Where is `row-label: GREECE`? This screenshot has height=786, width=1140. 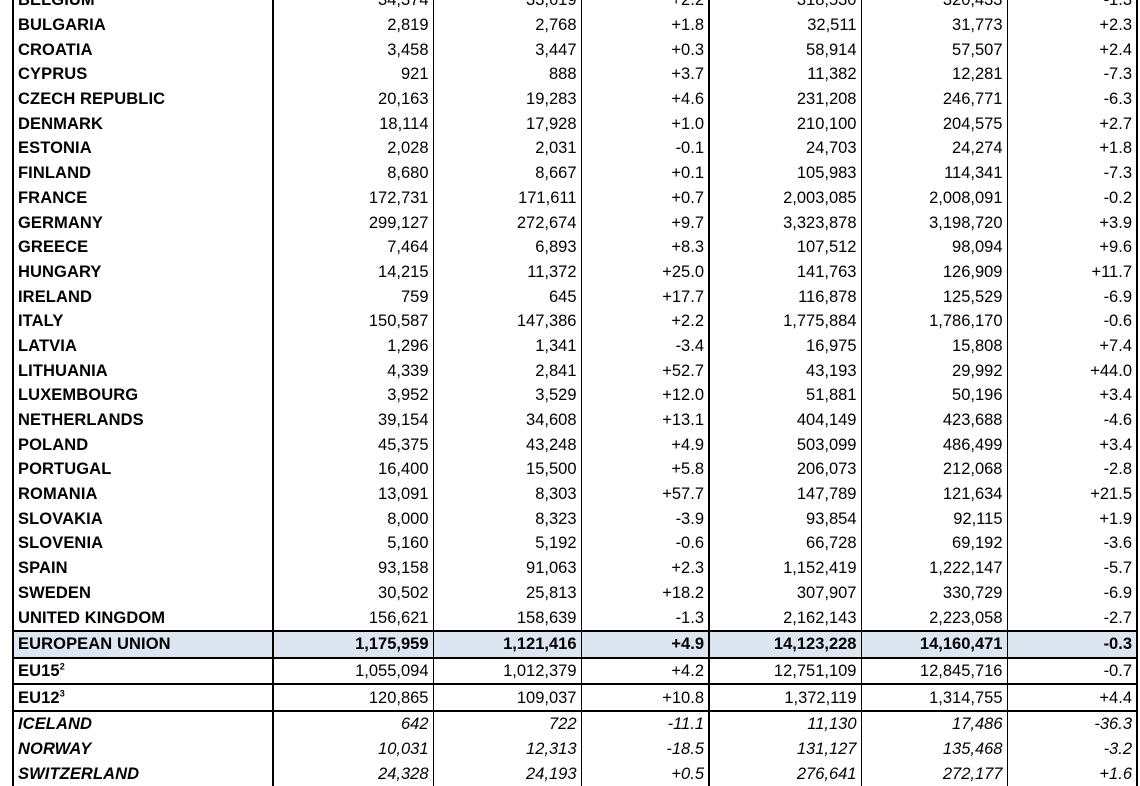 row-label: GREECE is located at coordinates (142, 247).